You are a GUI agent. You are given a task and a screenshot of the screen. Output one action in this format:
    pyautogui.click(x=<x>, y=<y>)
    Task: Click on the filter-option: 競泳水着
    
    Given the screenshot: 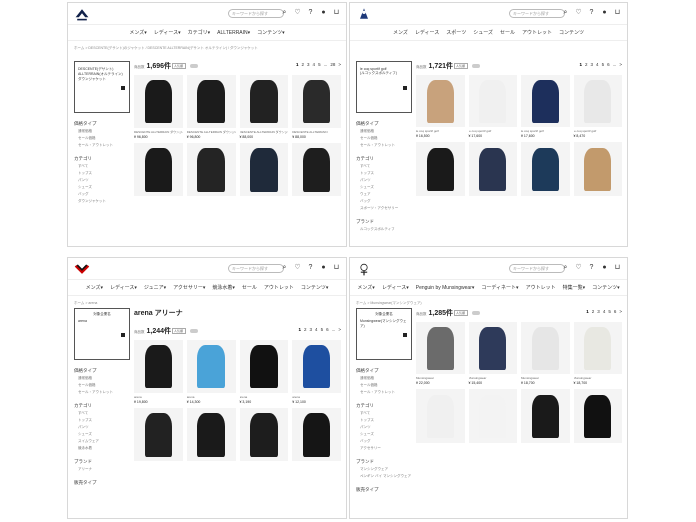 What is the action you would take?
    pyautogui.click(x=104, y=448)
    